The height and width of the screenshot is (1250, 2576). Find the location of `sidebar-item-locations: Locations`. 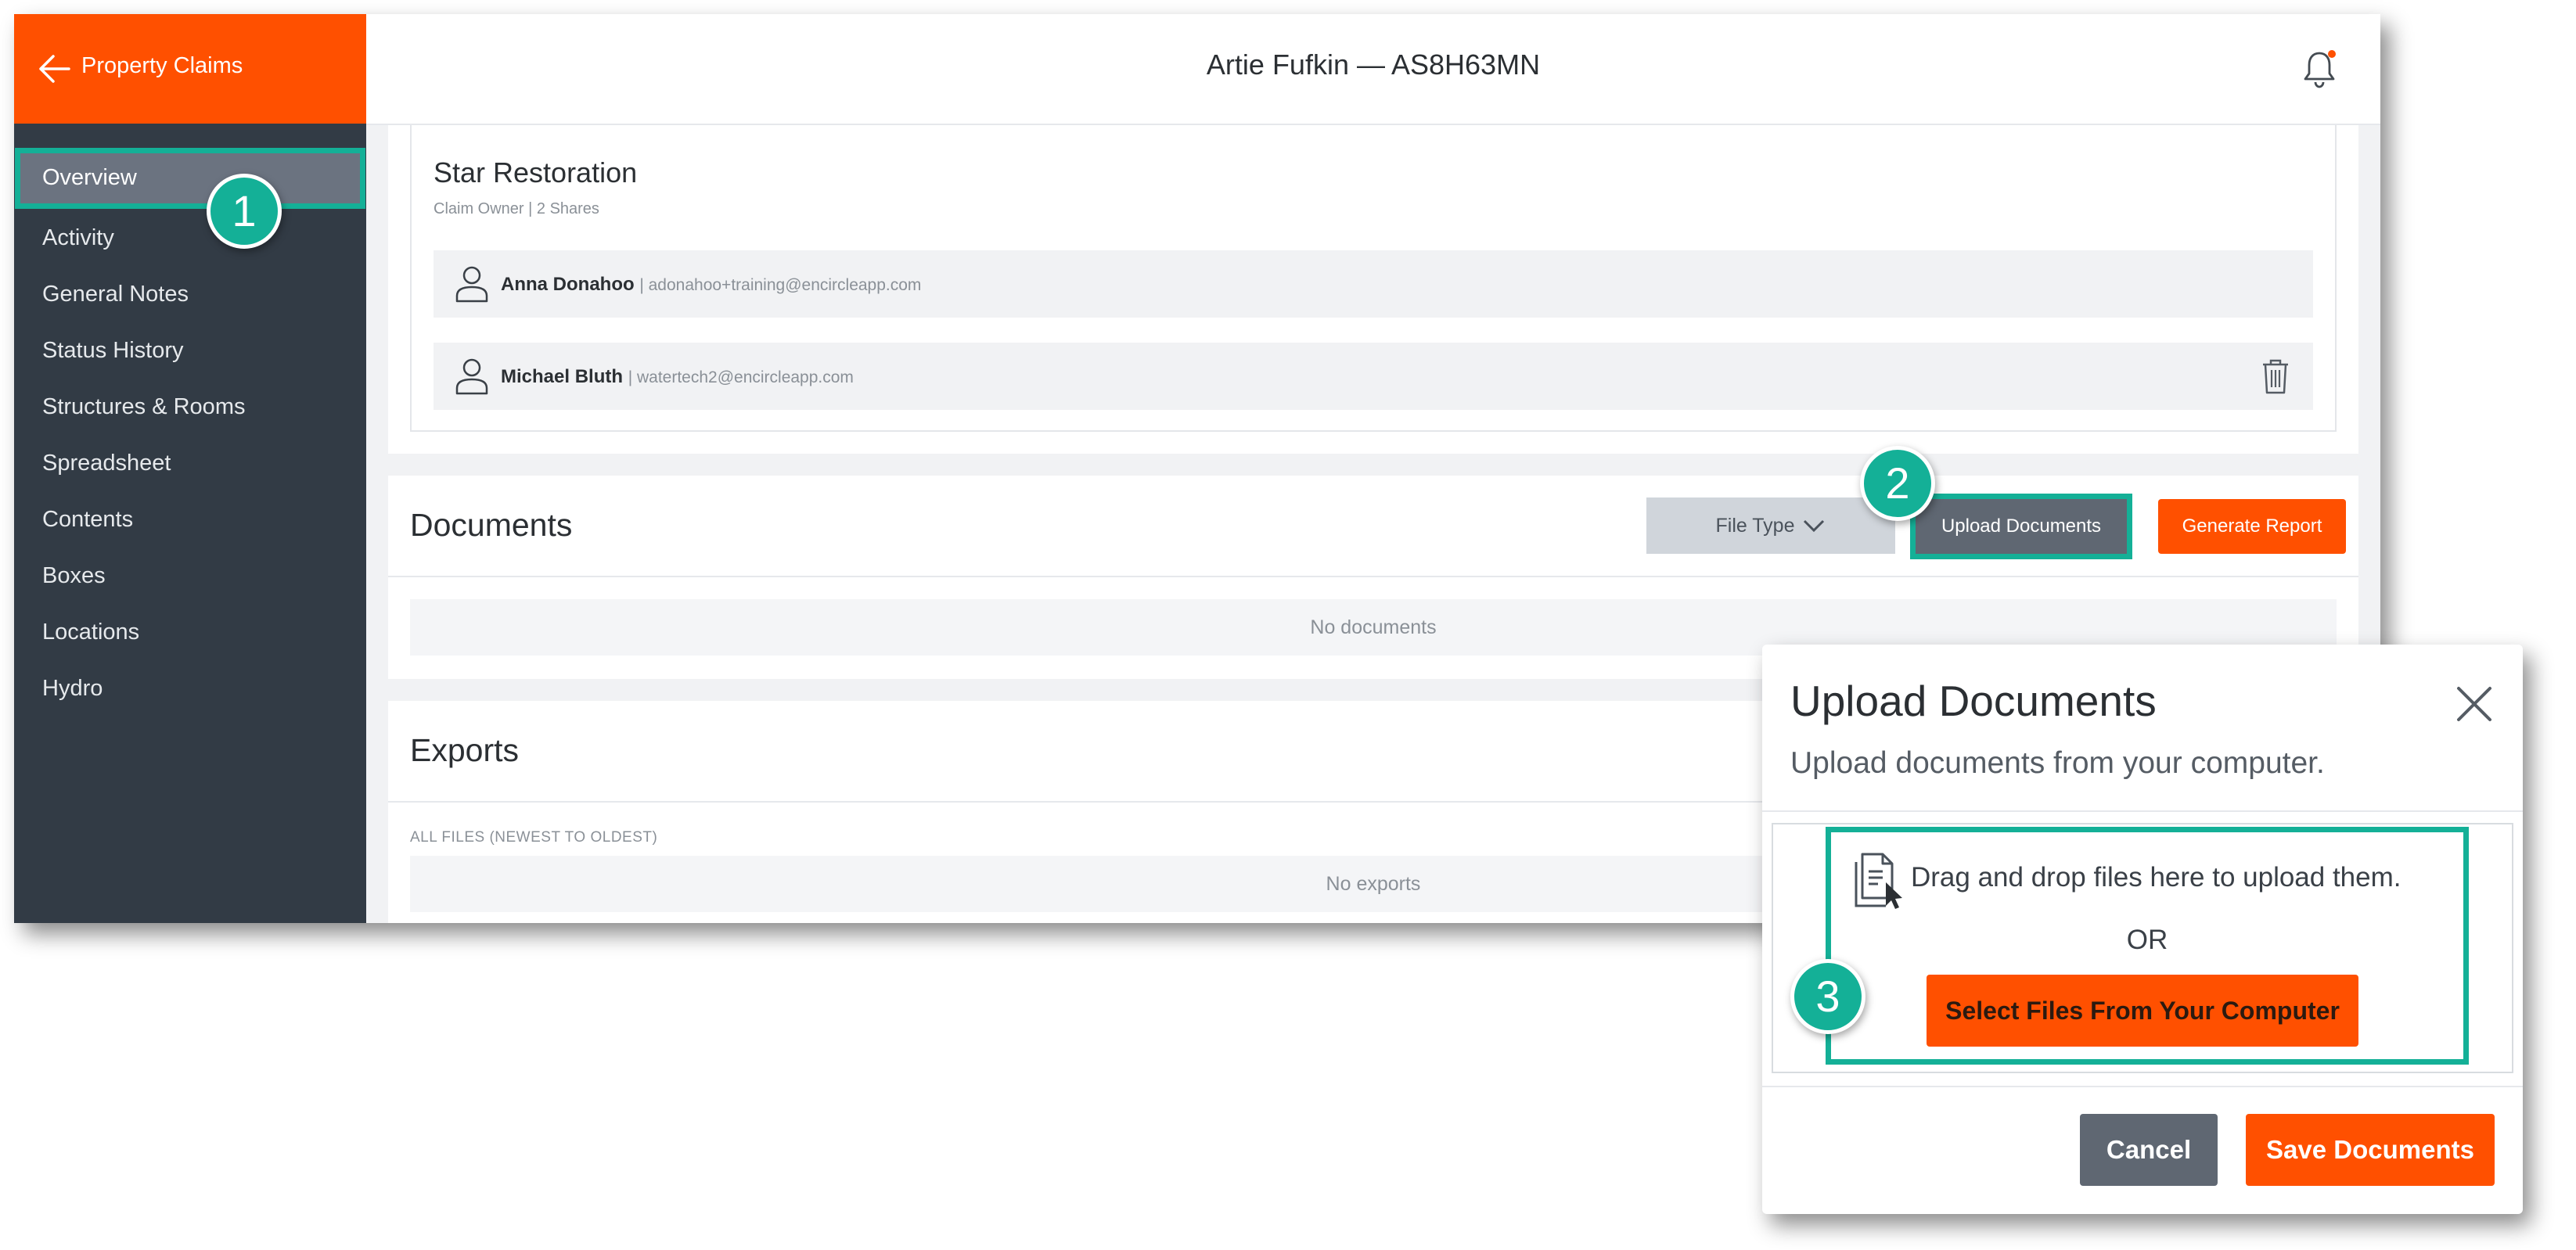

sidebar-item-locations: Locations is located at coordinates (190, 632).